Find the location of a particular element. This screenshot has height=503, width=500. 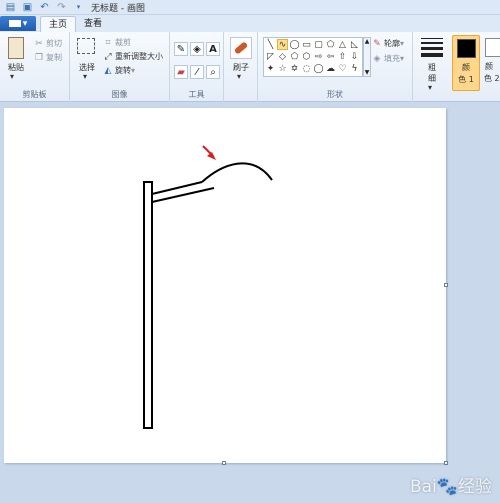

outline-chevron-icon: ▾ is located at coordinates (402, 43).